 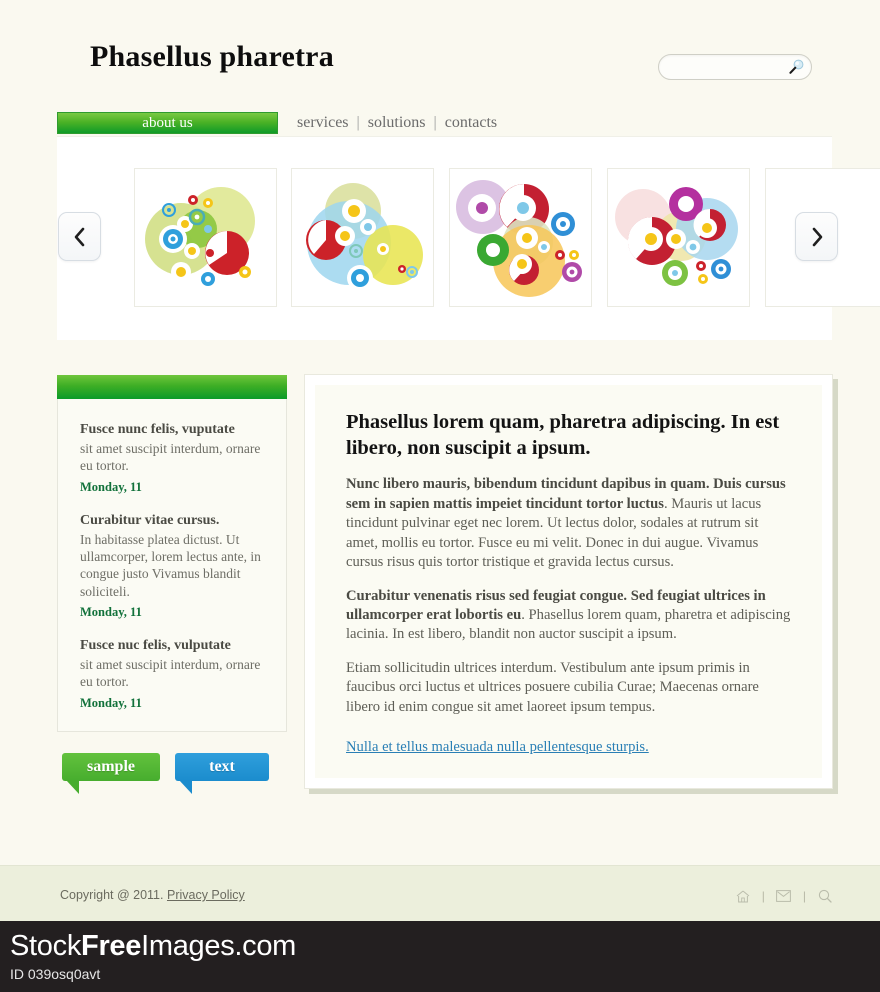 I want to click on chevron-right-icon, so click(x=817, y=237).